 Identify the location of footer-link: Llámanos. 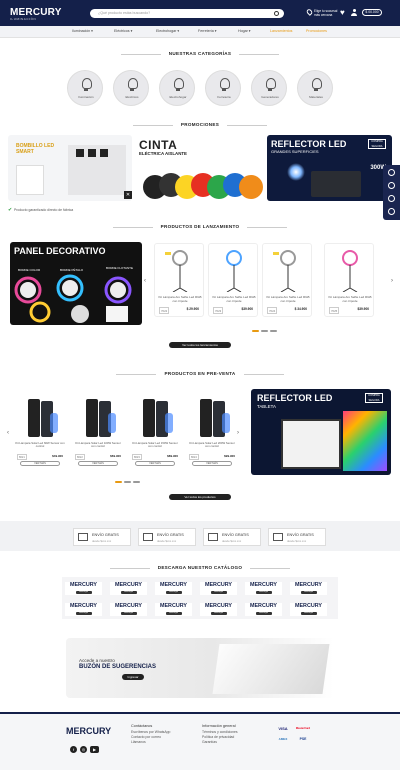
(150, 742).